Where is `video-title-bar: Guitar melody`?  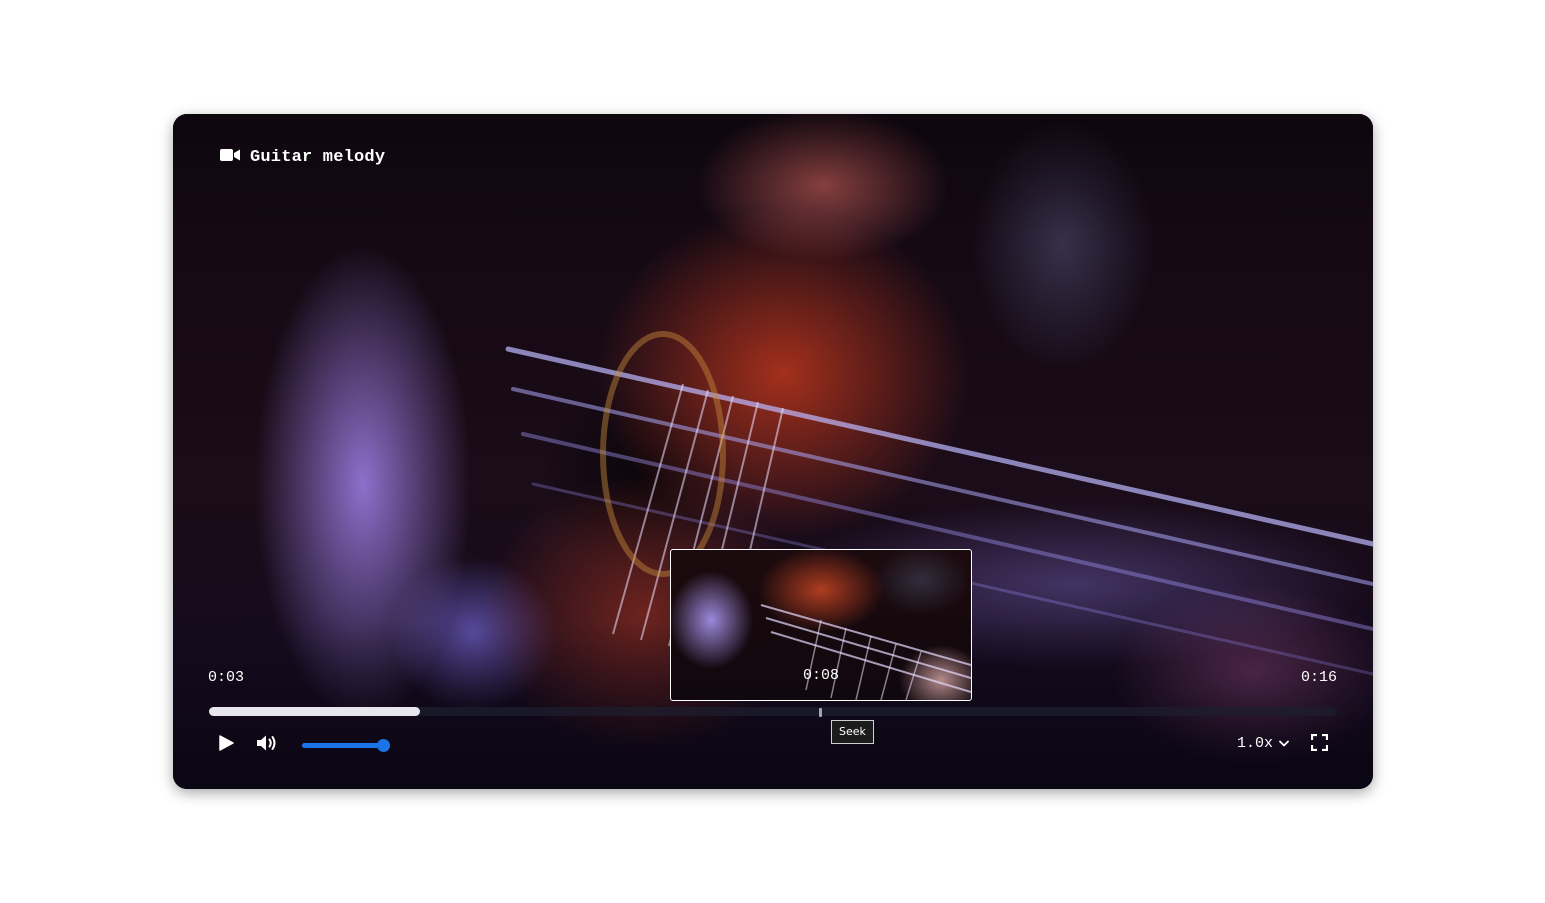
video-title-bar: Guitar melody is located at coordinates (302, 157).